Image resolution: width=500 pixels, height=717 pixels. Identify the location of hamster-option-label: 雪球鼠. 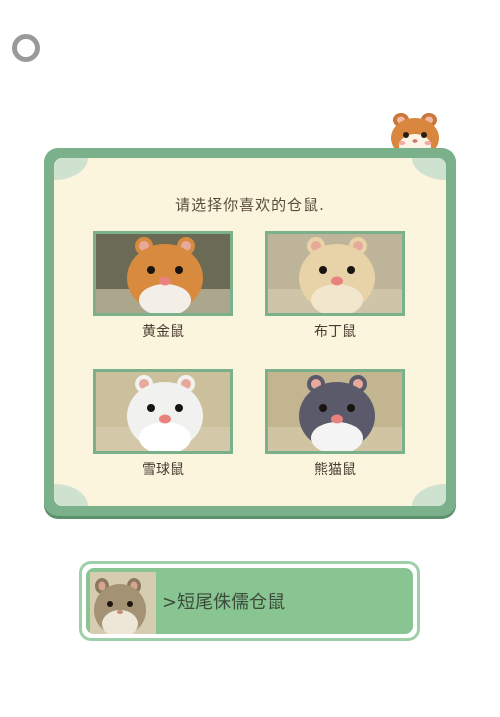
(163, 470).